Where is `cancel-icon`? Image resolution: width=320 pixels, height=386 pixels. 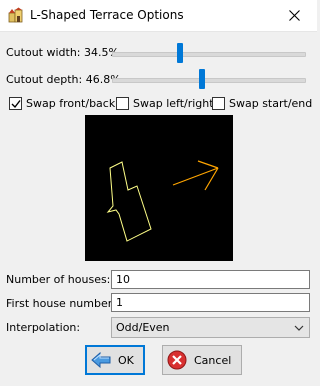 cancel-icon is located at coordinates (177, 360).